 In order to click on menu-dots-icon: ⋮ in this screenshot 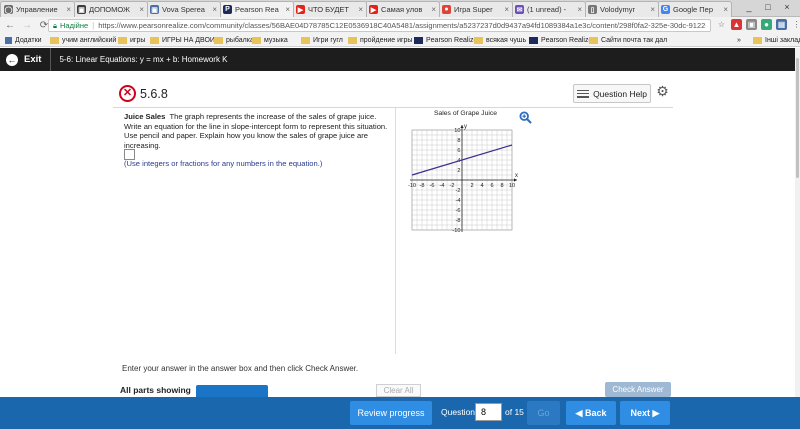, I will do `click(795, 24)`.